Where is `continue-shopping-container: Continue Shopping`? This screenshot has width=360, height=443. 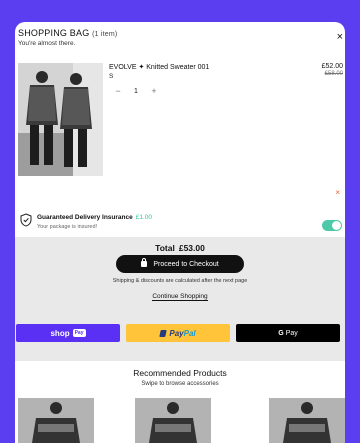 continue-shopping-container: Continue Shopping is located at coordinates (180, 297).